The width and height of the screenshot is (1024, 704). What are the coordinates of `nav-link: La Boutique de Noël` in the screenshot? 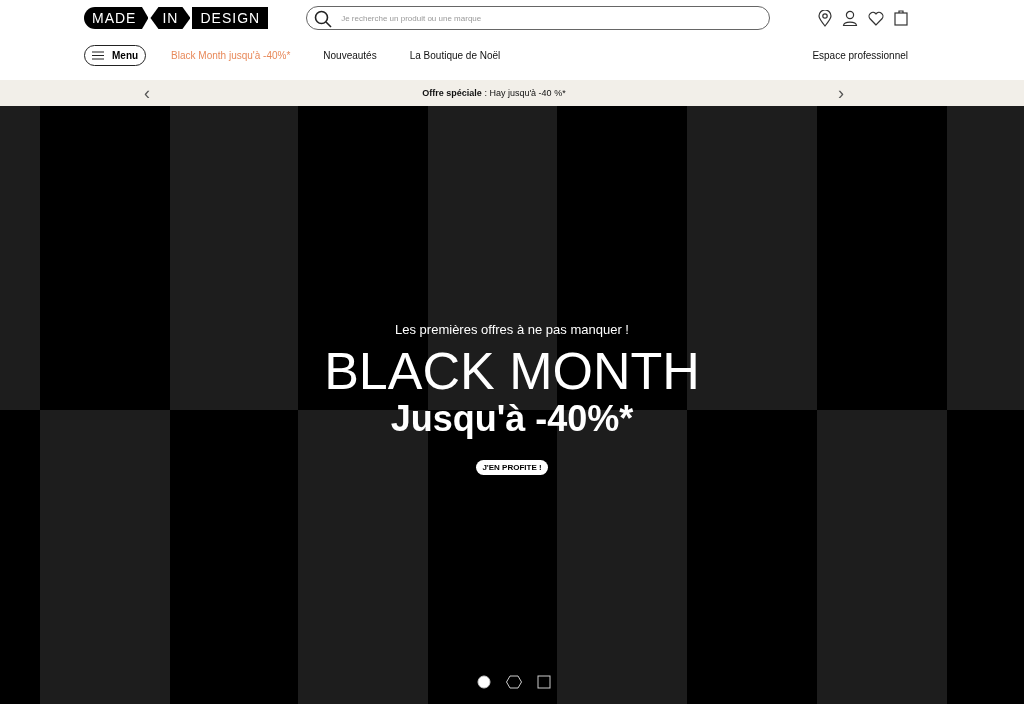 It's located at (455, 55).